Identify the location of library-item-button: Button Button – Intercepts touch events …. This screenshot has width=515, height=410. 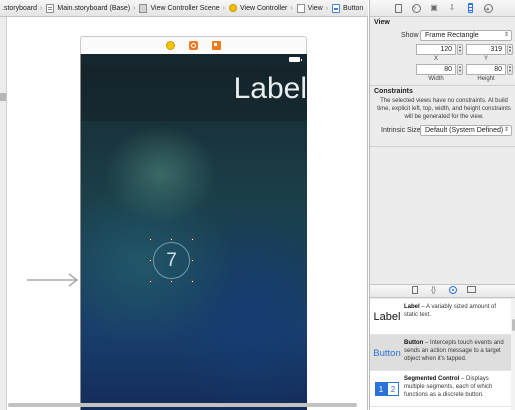
(440, 353).